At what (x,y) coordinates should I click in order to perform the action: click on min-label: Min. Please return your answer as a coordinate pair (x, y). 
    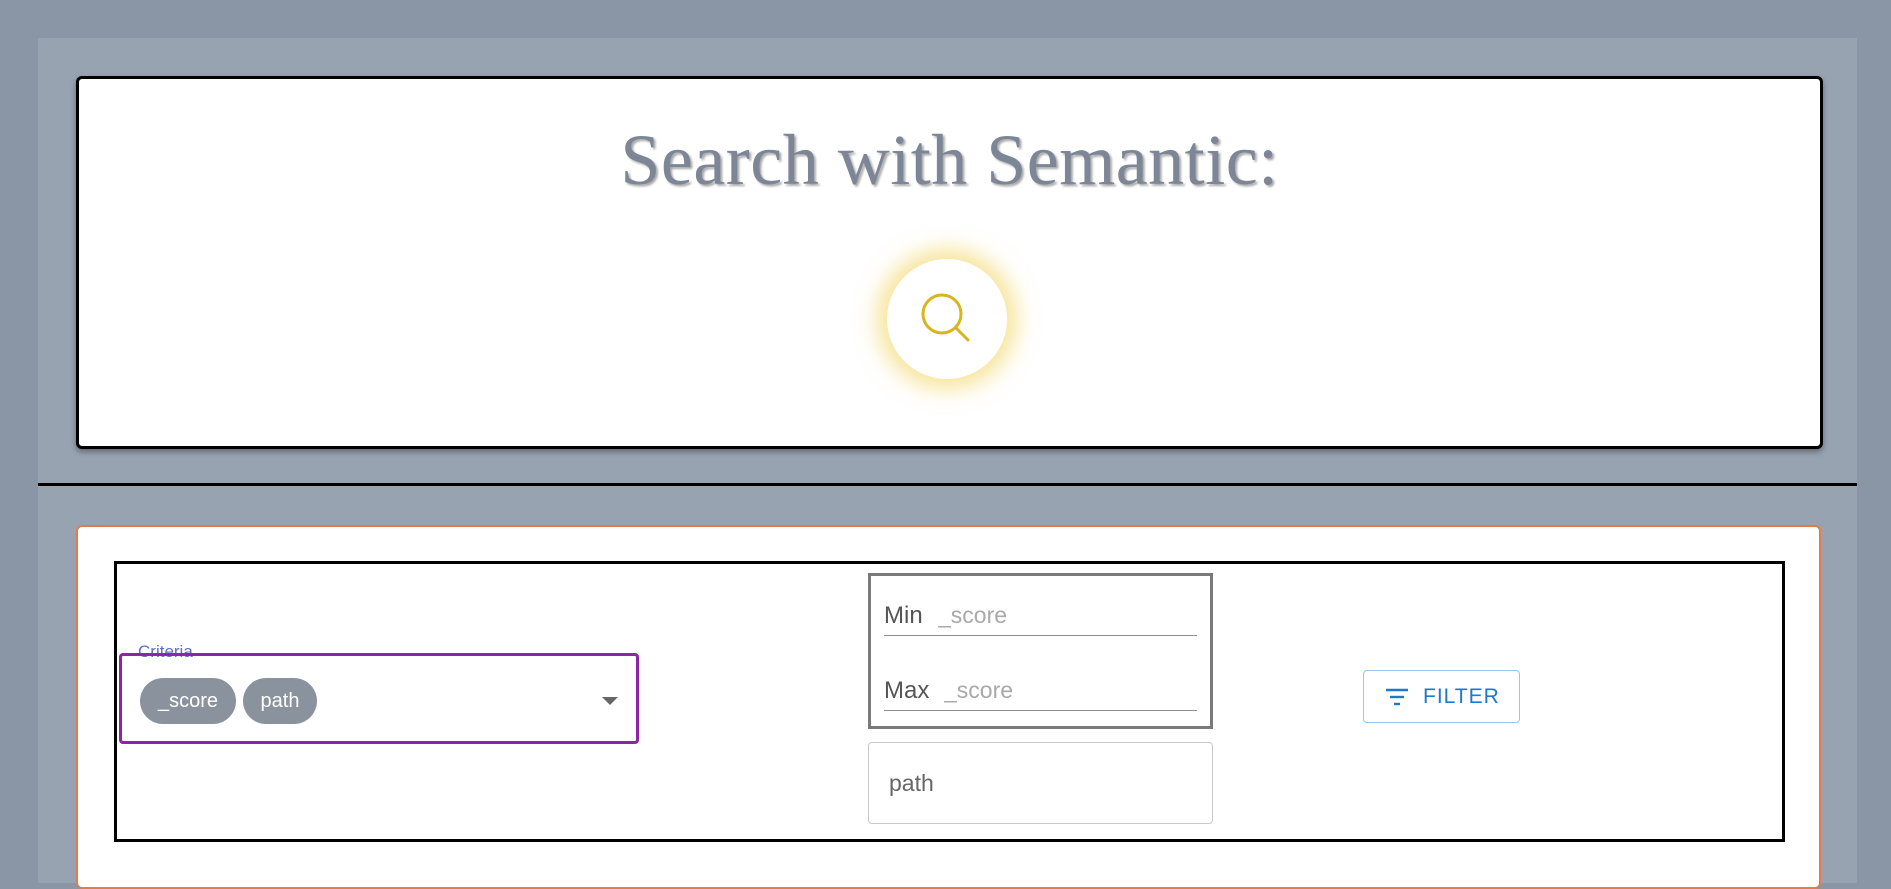
    Looking at the image, I should click on (903, 615).